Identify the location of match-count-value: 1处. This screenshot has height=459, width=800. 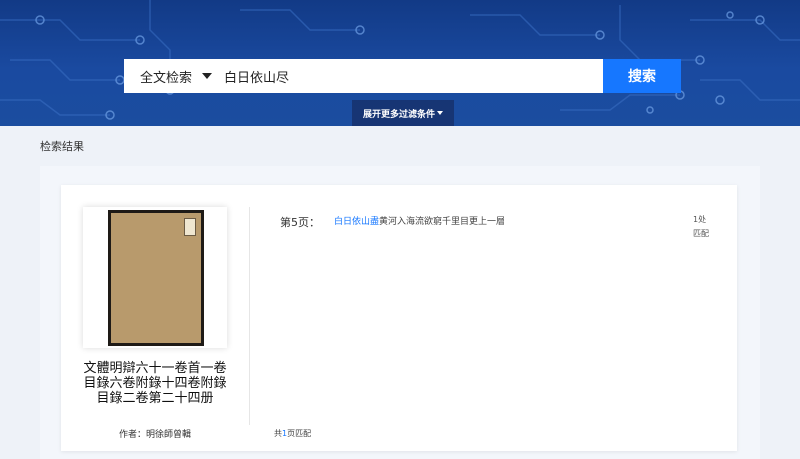
(700, 219).